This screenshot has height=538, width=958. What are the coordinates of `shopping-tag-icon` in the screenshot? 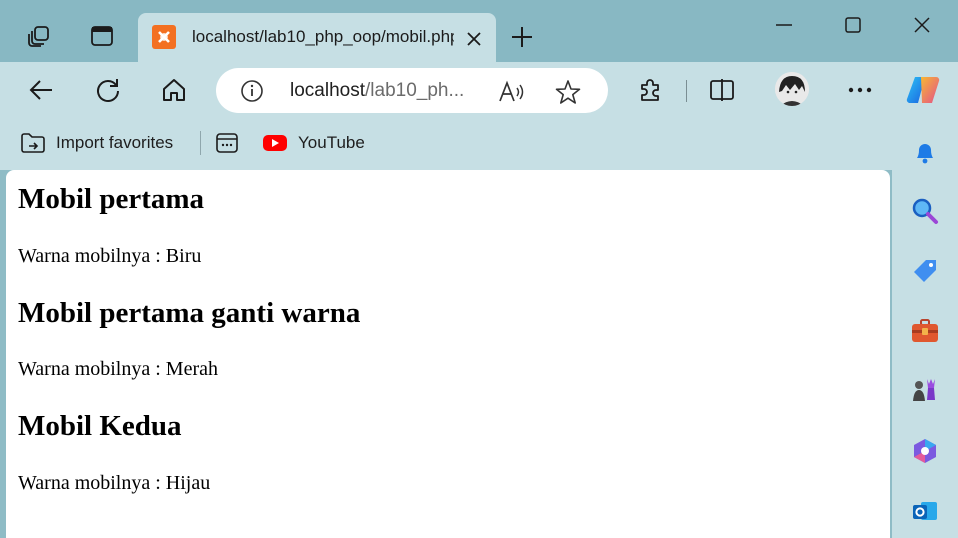 It's located at (925, 271).